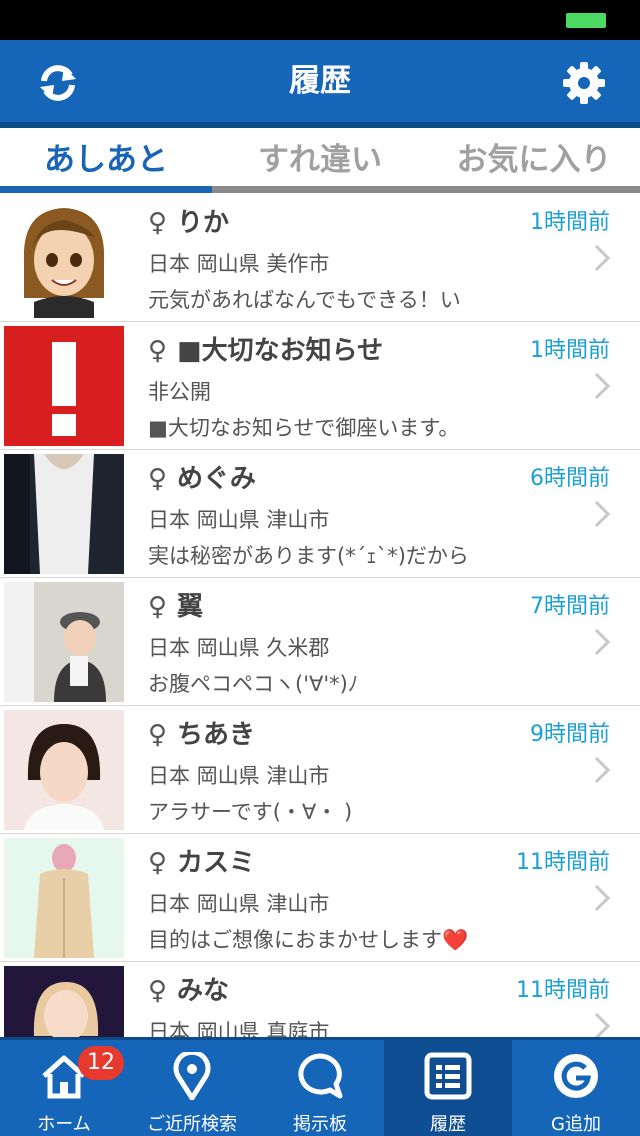  I want to click on user-location: 非公開, so click(179, 392).